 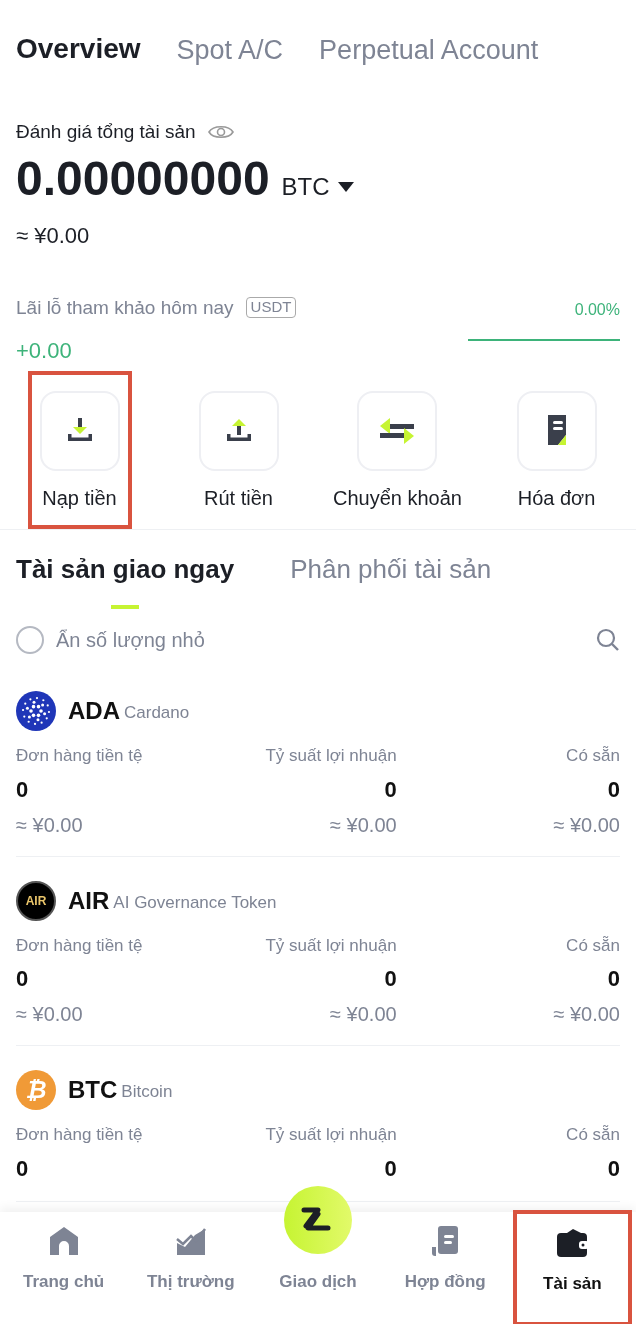 What do you see at coordinates (317, 186) in the screenshot?
I see `unit-dropdown: BTC` at bounding box center [317, 186].